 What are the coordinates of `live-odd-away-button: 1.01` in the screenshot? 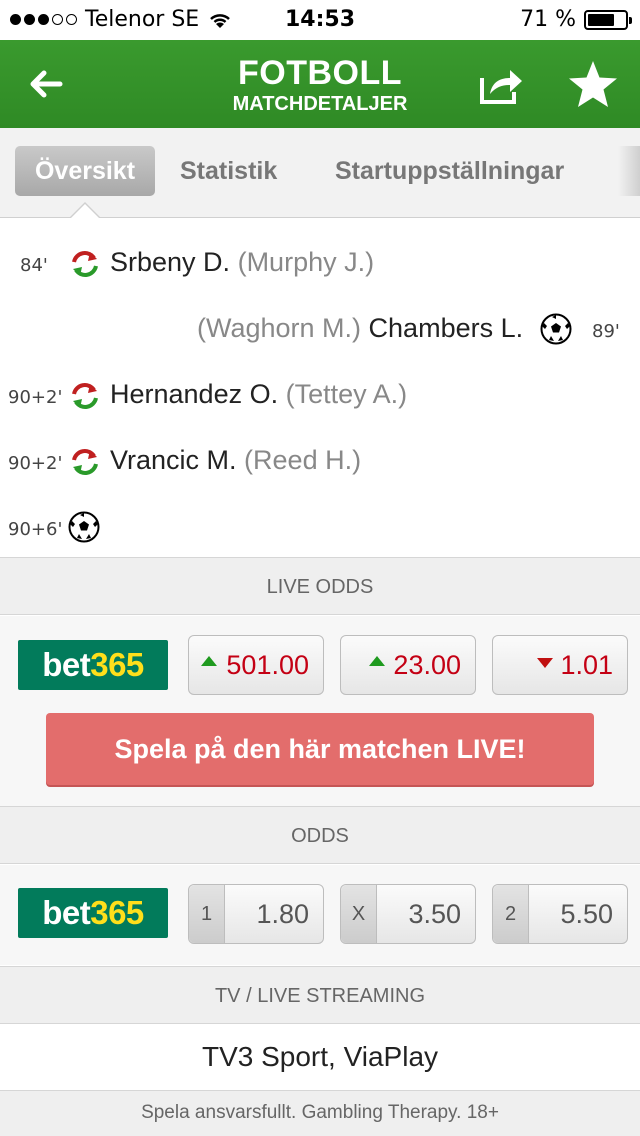 It's located at (560, 665).